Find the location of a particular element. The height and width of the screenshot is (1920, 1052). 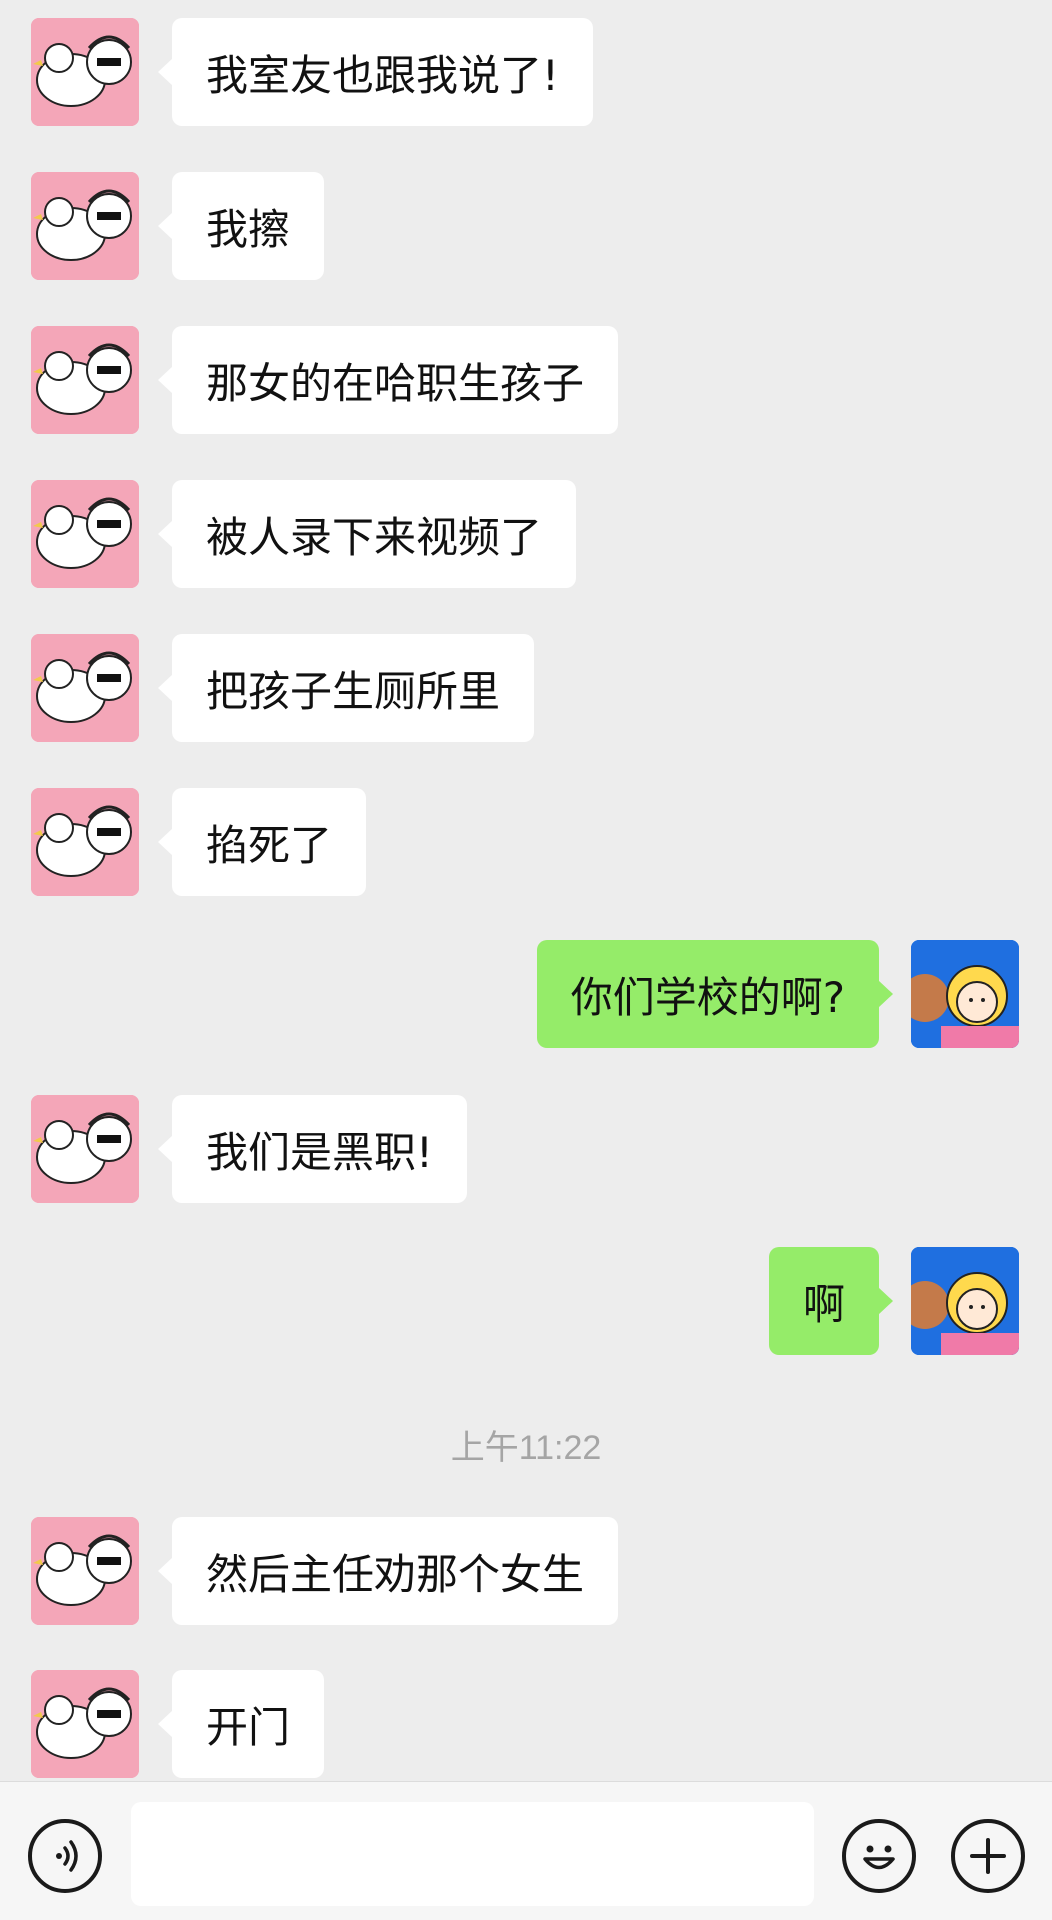

message-bubble: 那女的在哈职生孩子 is located at coordinates (388, 380).